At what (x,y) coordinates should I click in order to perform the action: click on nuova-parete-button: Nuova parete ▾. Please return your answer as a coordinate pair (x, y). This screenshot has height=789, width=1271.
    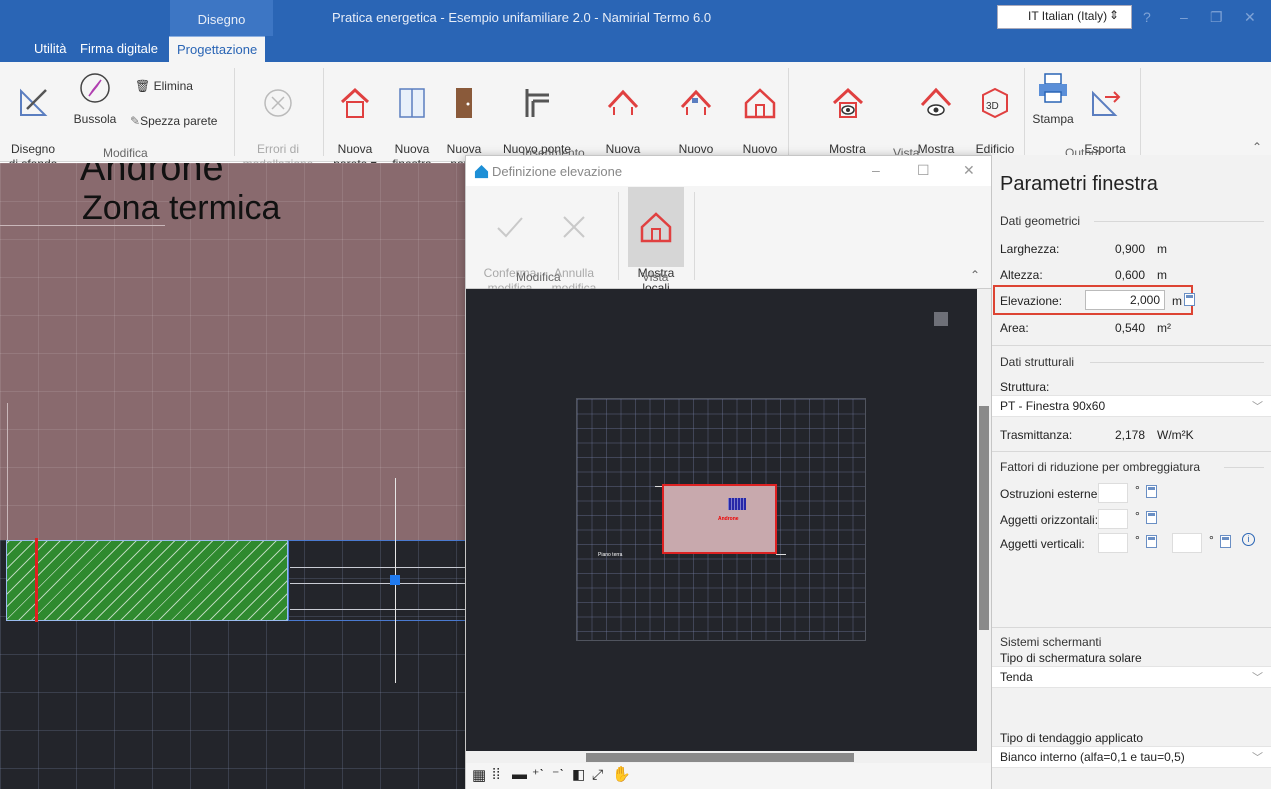
    Looking at the image, I should click on (355, 121).